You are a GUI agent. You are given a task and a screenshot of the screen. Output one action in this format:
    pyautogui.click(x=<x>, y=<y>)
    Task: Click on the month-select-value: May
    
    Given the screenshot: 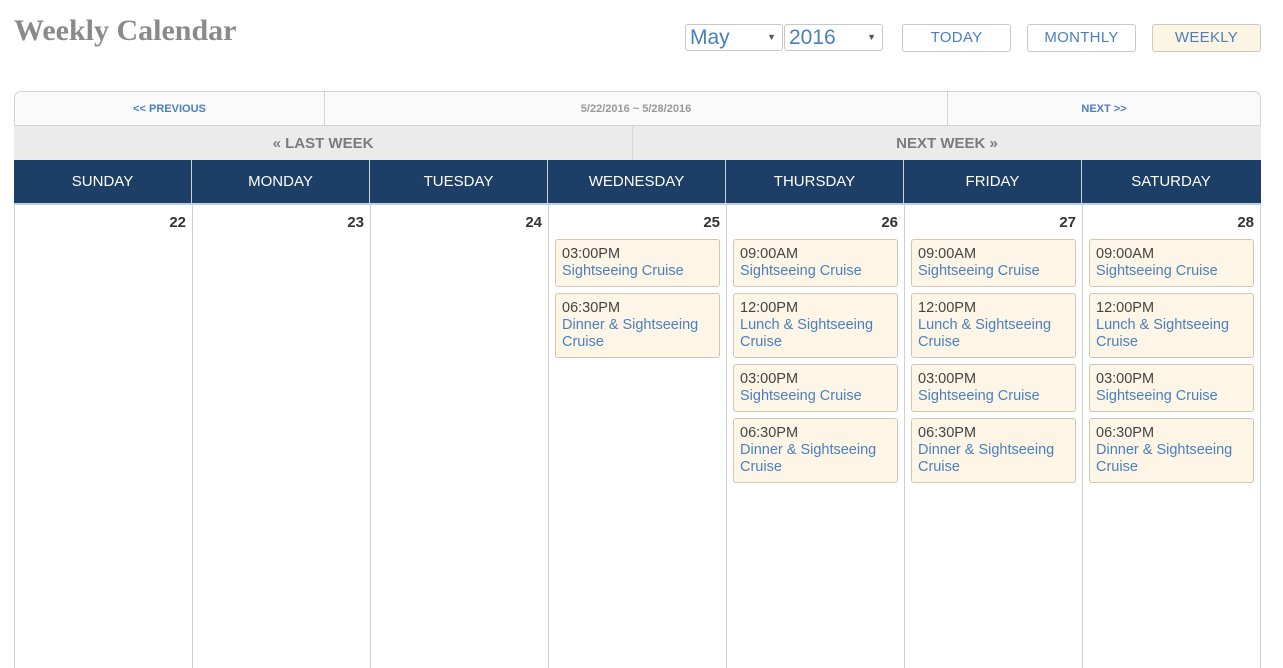 What is the action you would take?
    pyautogui.click(x=710, y=37)
    